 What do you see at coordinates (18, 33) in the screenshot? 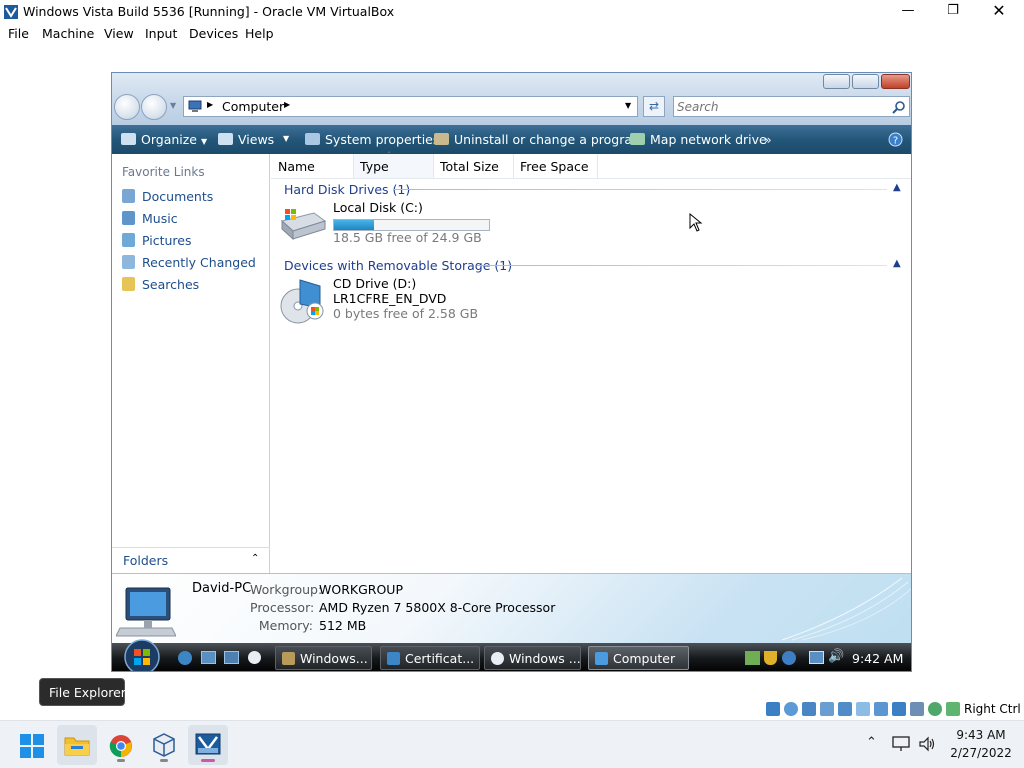
I see `menu-file: File` at bounding box center [18, 33].